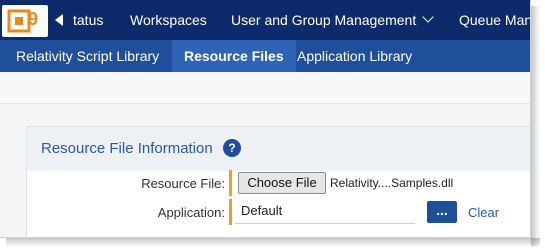 The width and height of the screenshot is (545, 251). I want to click on tab-relativity-script-library: Relativity Script Library, so click(84, 56).